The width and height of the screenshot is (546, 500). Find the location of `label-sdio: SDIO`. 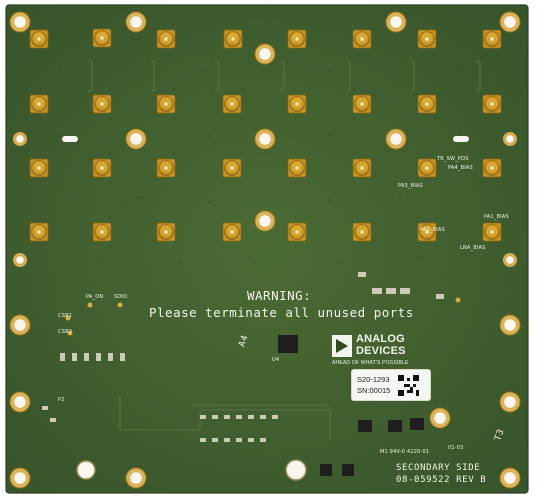

label-sdio: SDIO is located at coordinates (121, 297).